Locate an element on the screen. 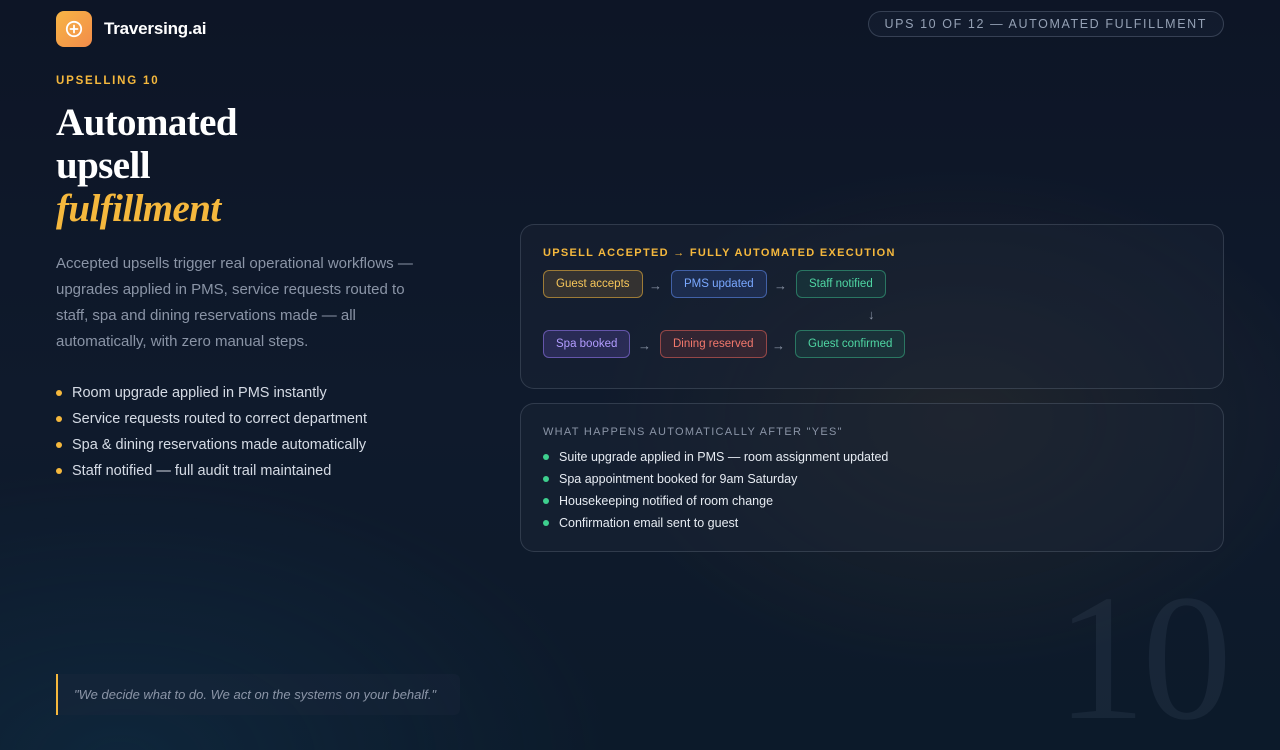 The image size is (1280, 750). title-accent: fulfillment is located at coordinates (138, 208).